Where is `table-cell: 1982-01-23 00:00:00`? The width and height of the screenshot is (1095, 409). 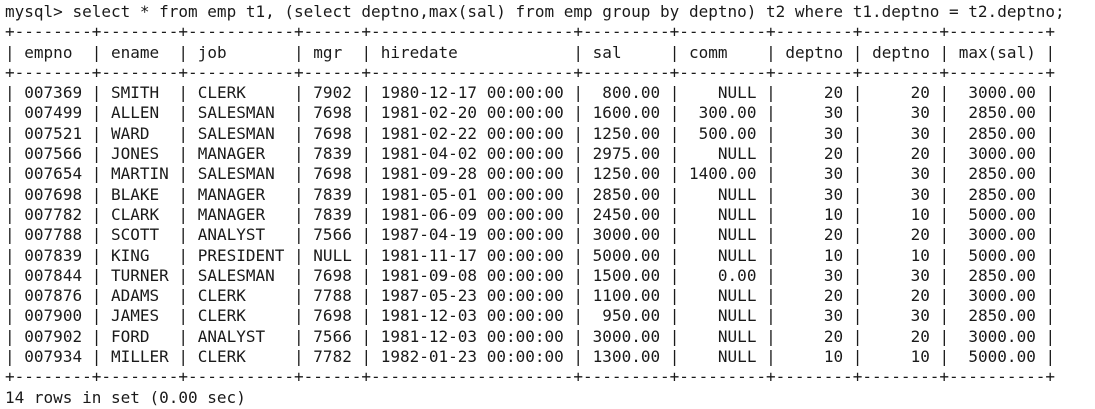
table-cell: 1982-01-23 00:00:00 is located at coordinates (472, 357).